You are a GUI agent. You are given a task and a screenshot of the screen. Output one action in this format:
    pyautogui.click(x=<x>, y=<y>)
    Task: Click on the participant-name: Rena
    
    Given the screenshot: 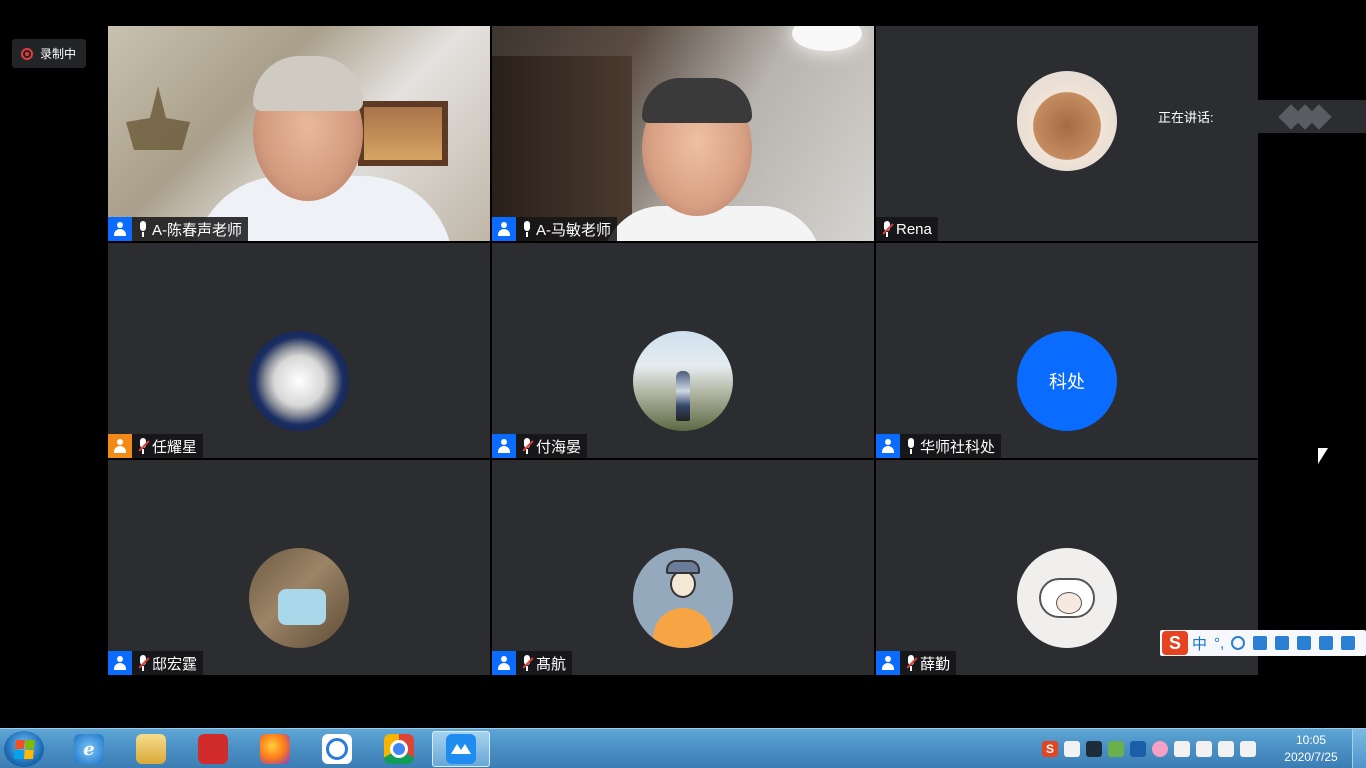 What is the action you would take?
    pyautogui.click(x=914, y=229)
    